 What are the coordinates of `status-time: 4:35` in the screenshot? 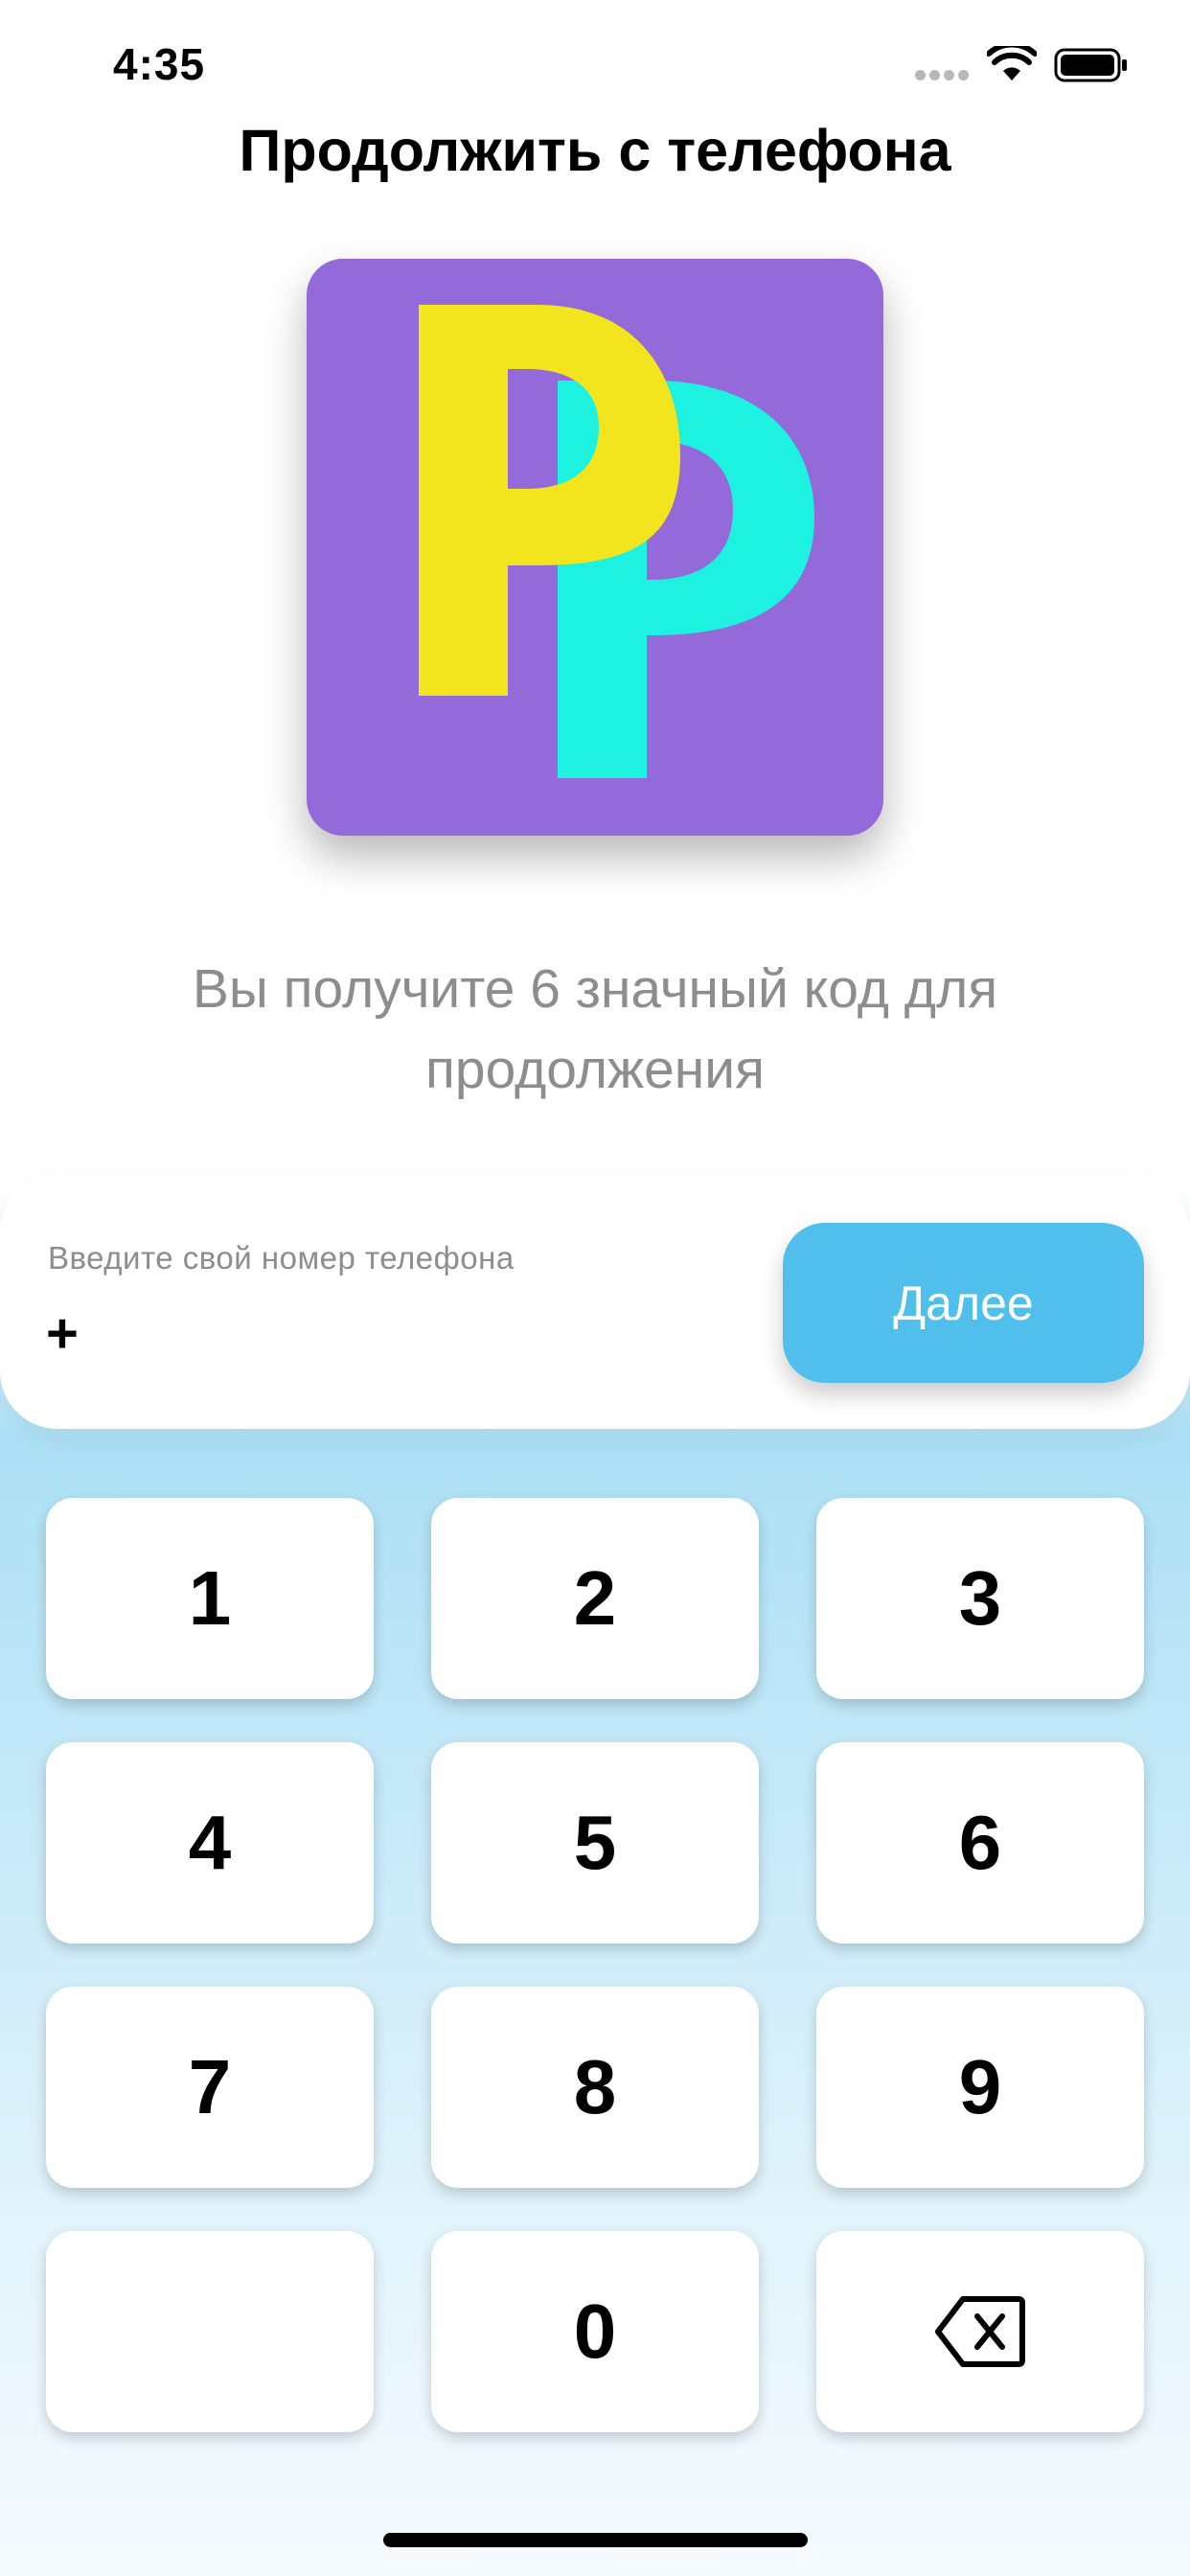 It's located at (159, 64).